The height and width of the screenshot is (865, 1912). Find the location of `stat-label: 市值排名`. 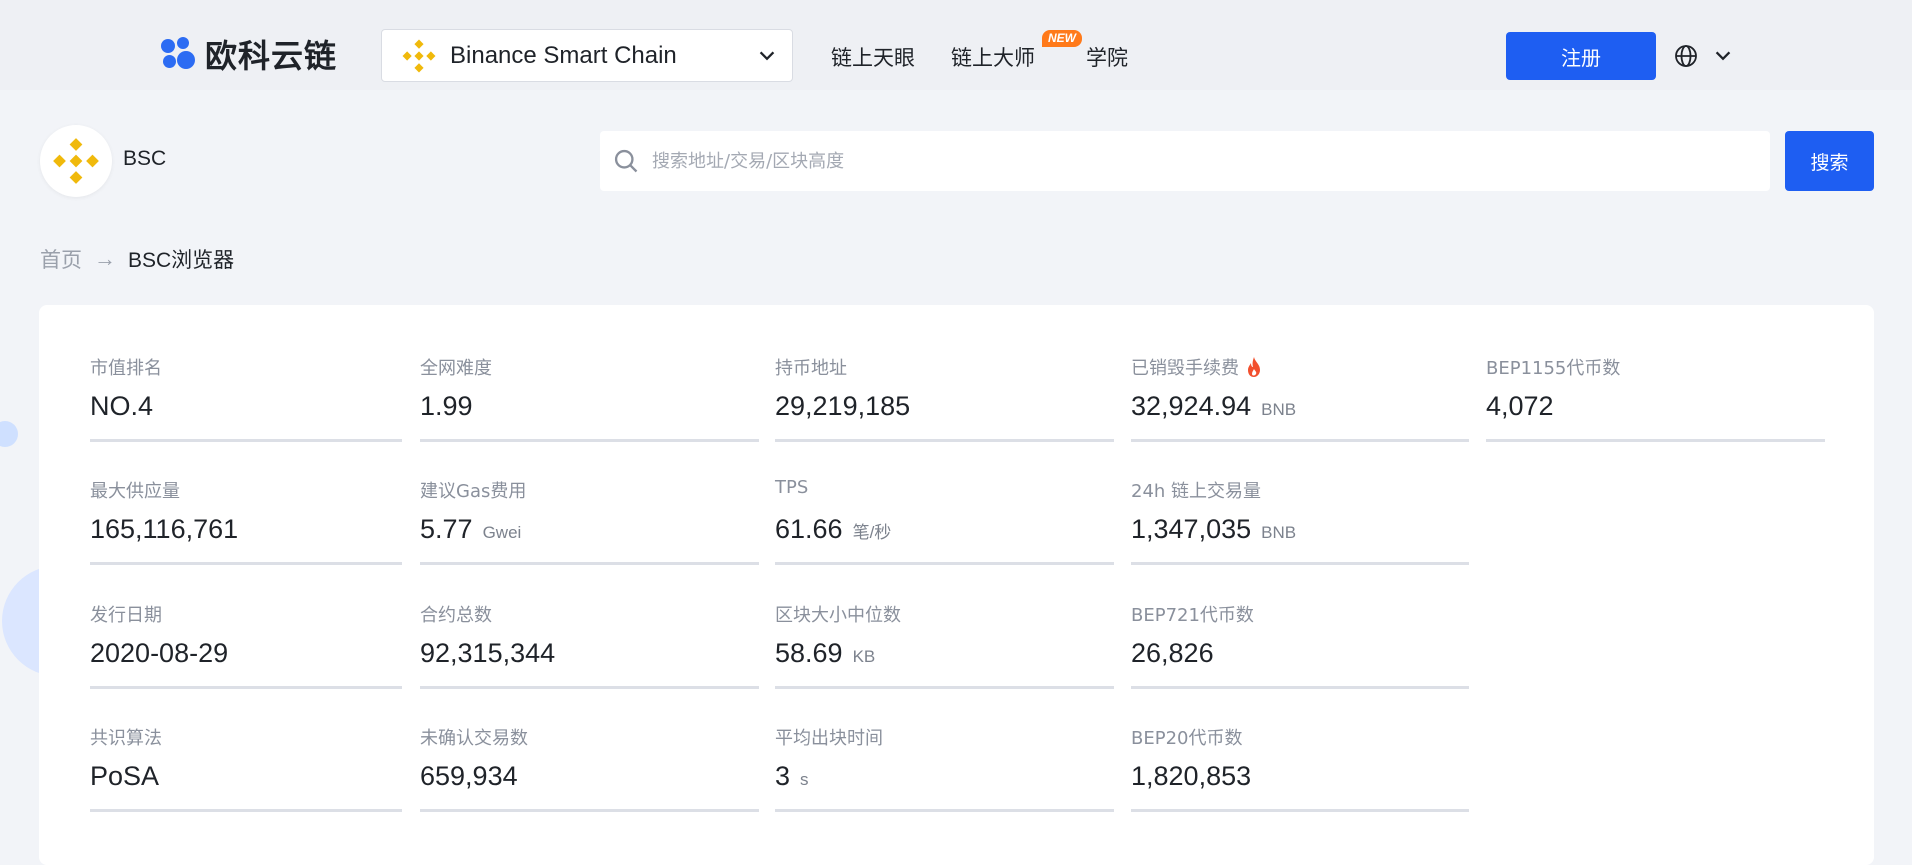

stat-label: 市值排名 is located at coordinates (126, 368).